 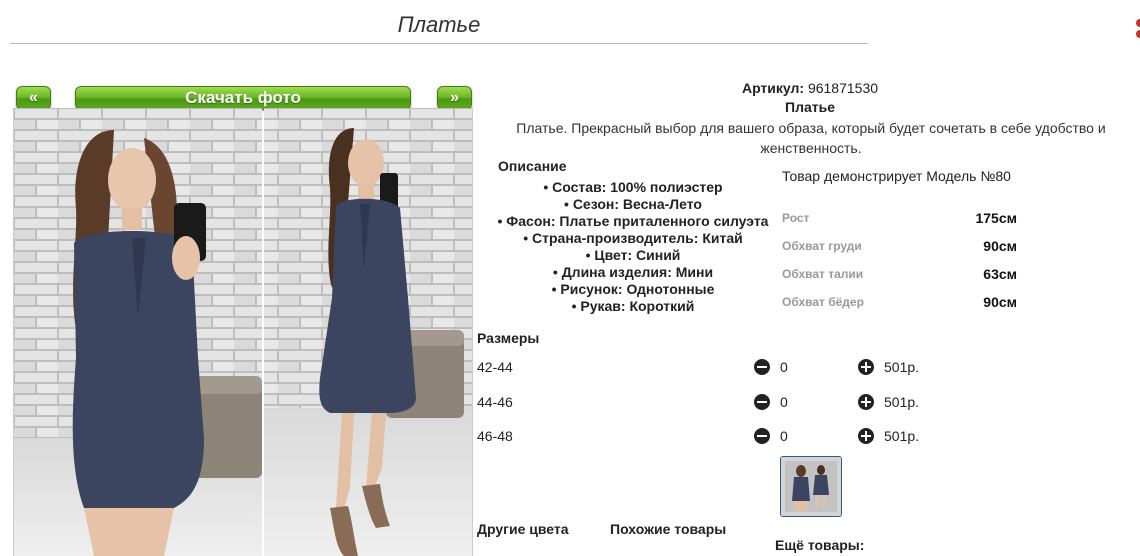 I want to click on measure-value-waist: 63см, so click(x=1000, y=274).